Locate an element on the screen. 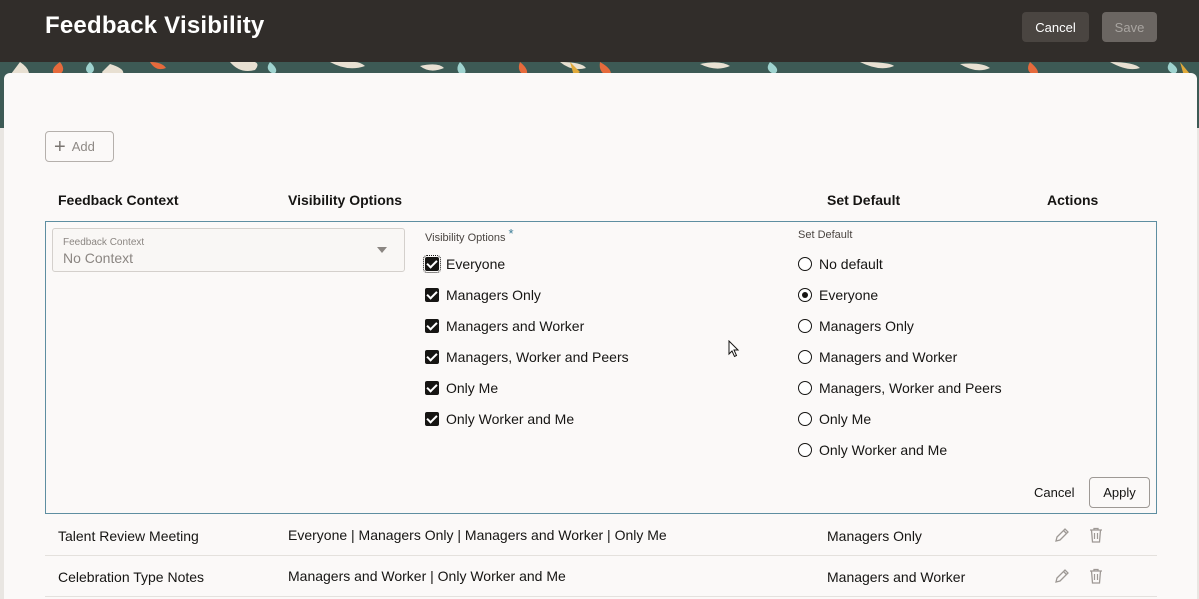 Image resolution: width=1199 pixels, height=599 pixels. row-visibility: Managers and Worker | Only Worker and Me is located at coordinates (427, 576).